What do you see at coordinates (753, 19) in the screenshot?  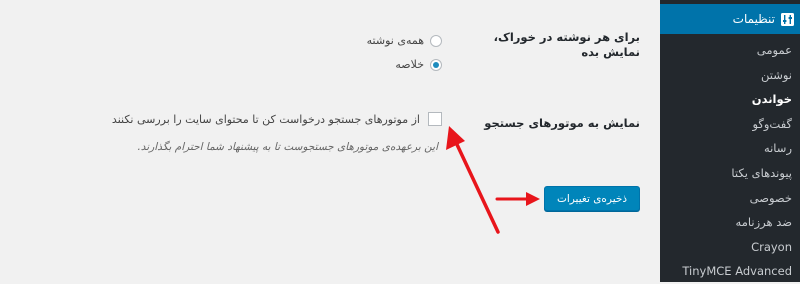 I see `settings-menu-label: تنظیمات` at bounding box center [753, 19].